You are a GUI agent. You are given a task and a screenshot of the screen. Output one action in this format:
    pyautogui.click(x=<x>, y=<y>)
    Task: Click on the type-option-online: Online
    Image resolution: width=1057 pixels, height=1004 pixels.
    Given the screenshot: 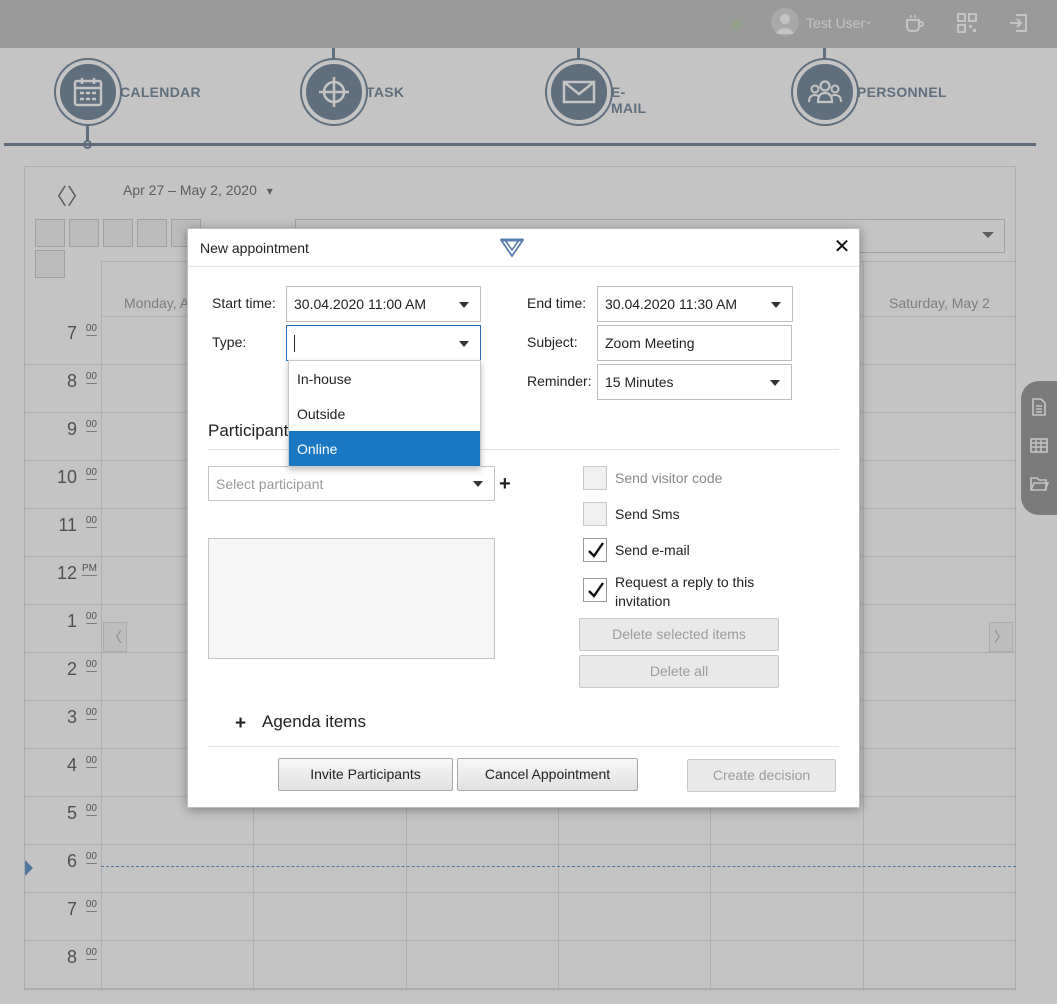 What is the action you would take?
    pyautogui.click(x=384, y=448)
    